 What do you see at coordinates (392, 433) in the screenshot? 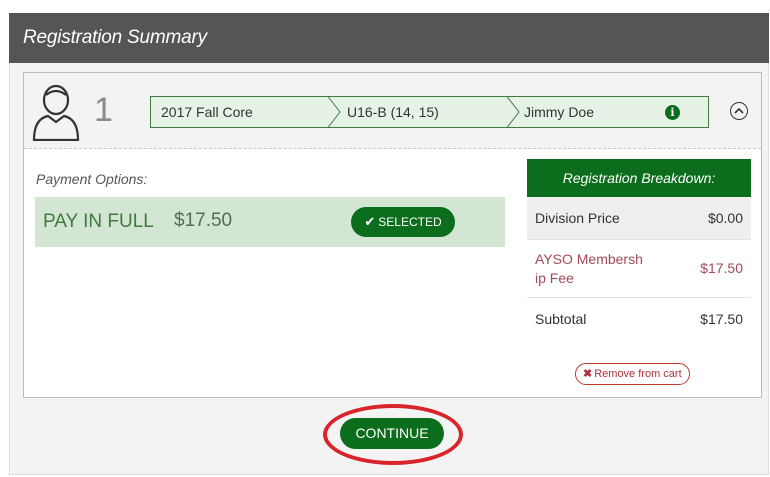
I see `continue-button: CONTINUE` at bounding box center [392, 433].